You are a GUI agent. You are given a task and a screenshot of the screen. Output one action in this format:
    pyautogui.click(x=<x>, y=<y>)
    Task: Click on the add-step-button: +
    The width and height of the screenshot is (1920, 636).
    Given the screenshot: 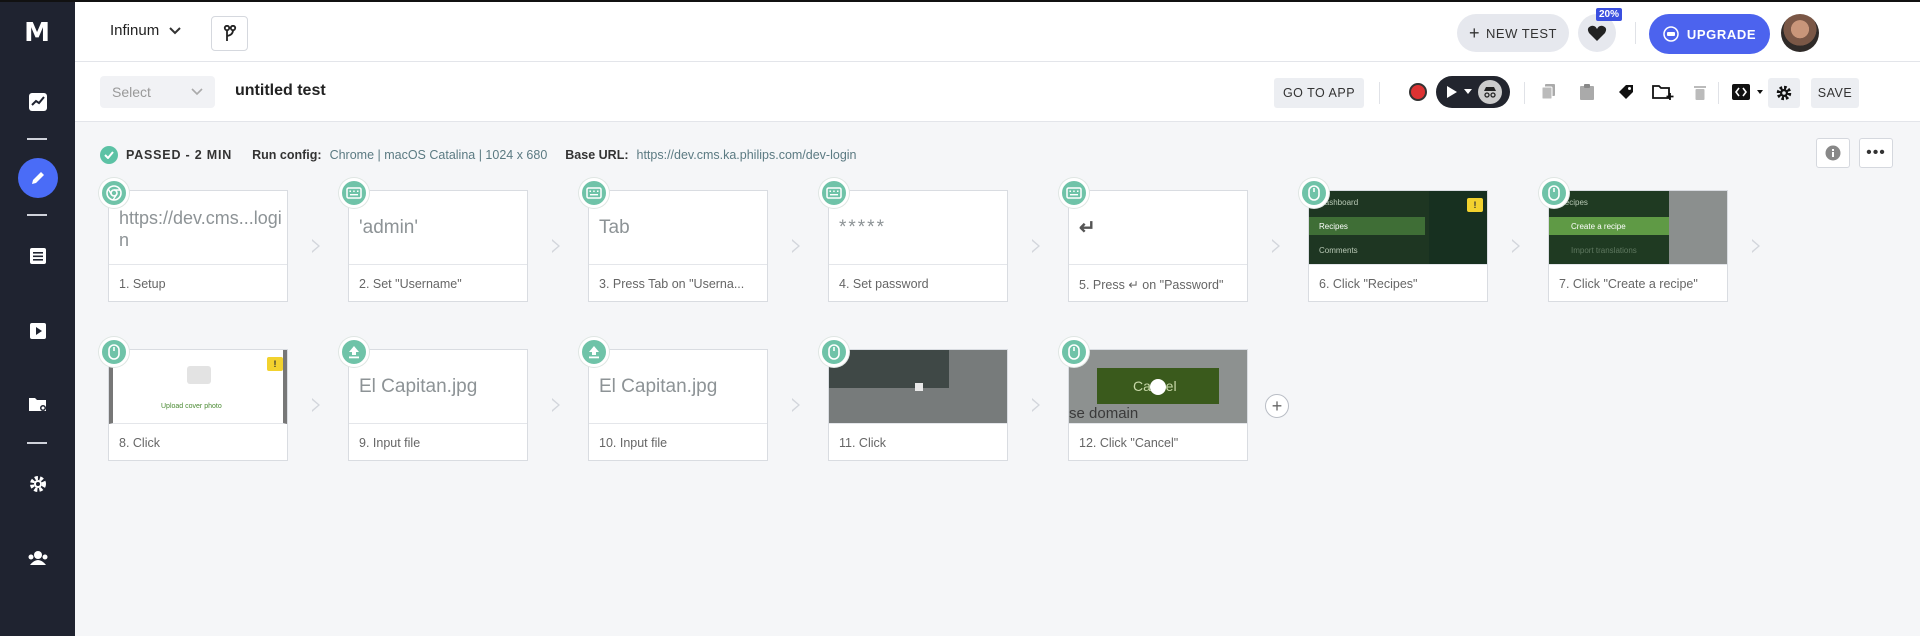 What is the action you would take?
    pyautogui.click(x=1277, y=406)
    